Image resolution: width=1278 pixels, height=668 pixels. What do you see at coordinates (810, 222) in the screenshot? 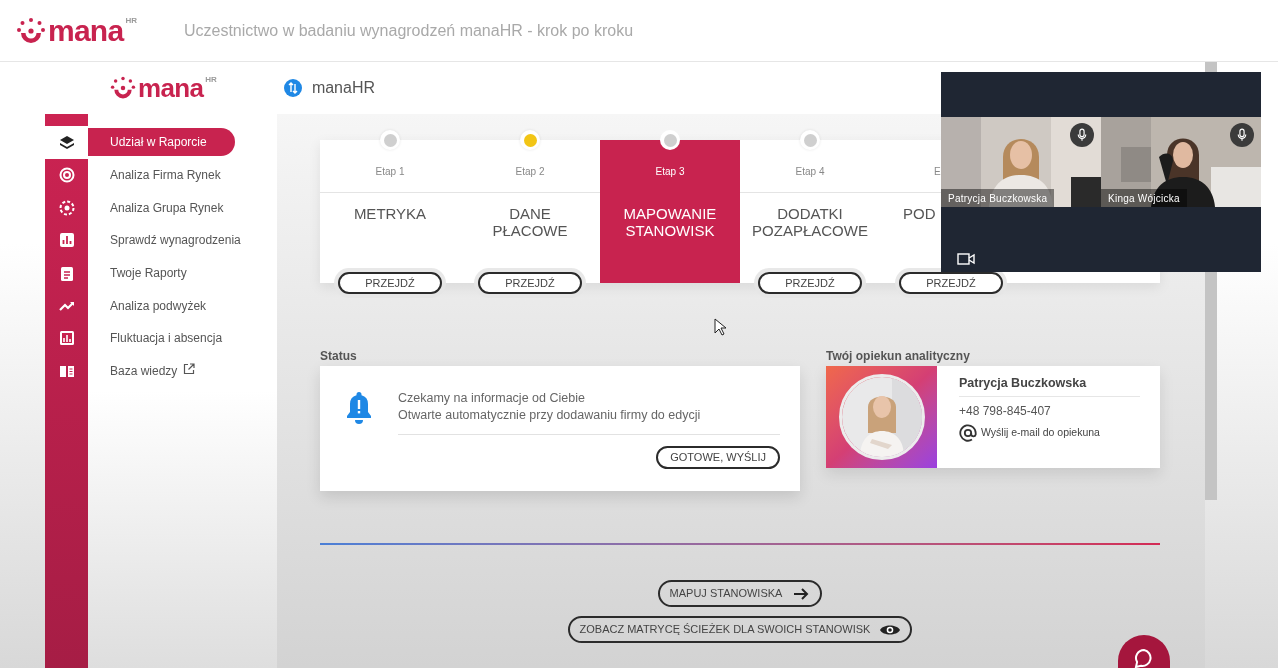
I see `step-title: DODATKI POZAPŁACOWE` at bounding box center [810, 222].